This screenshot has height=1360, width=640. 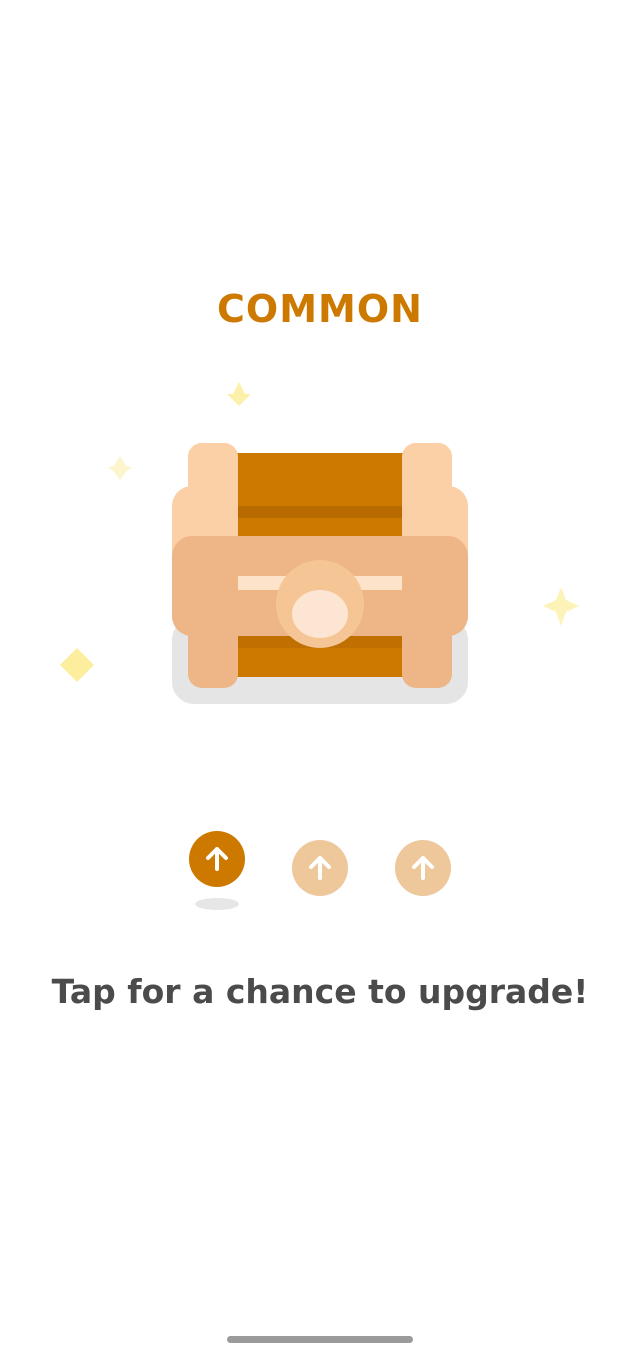 What do you see at coordinates (320, 309) in the screenshot?
I see `rarity-title: COMMON` at bounding box center [320, 309].